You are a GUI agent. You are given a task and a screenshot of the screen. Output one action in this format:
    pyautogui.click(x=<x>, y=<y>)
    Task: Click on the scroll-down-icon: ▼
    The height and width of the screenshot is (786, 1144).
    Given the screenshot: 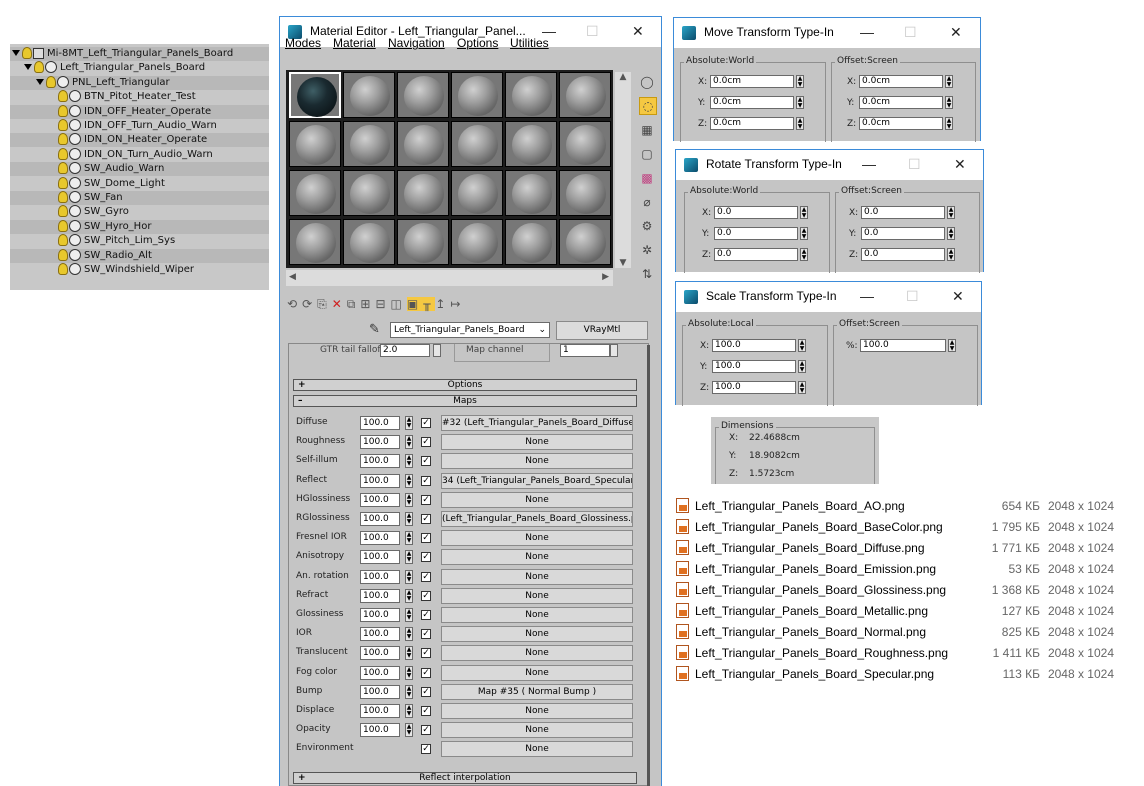 What is the action you would take?
    pyautogui.click(x=623, y=263)
    